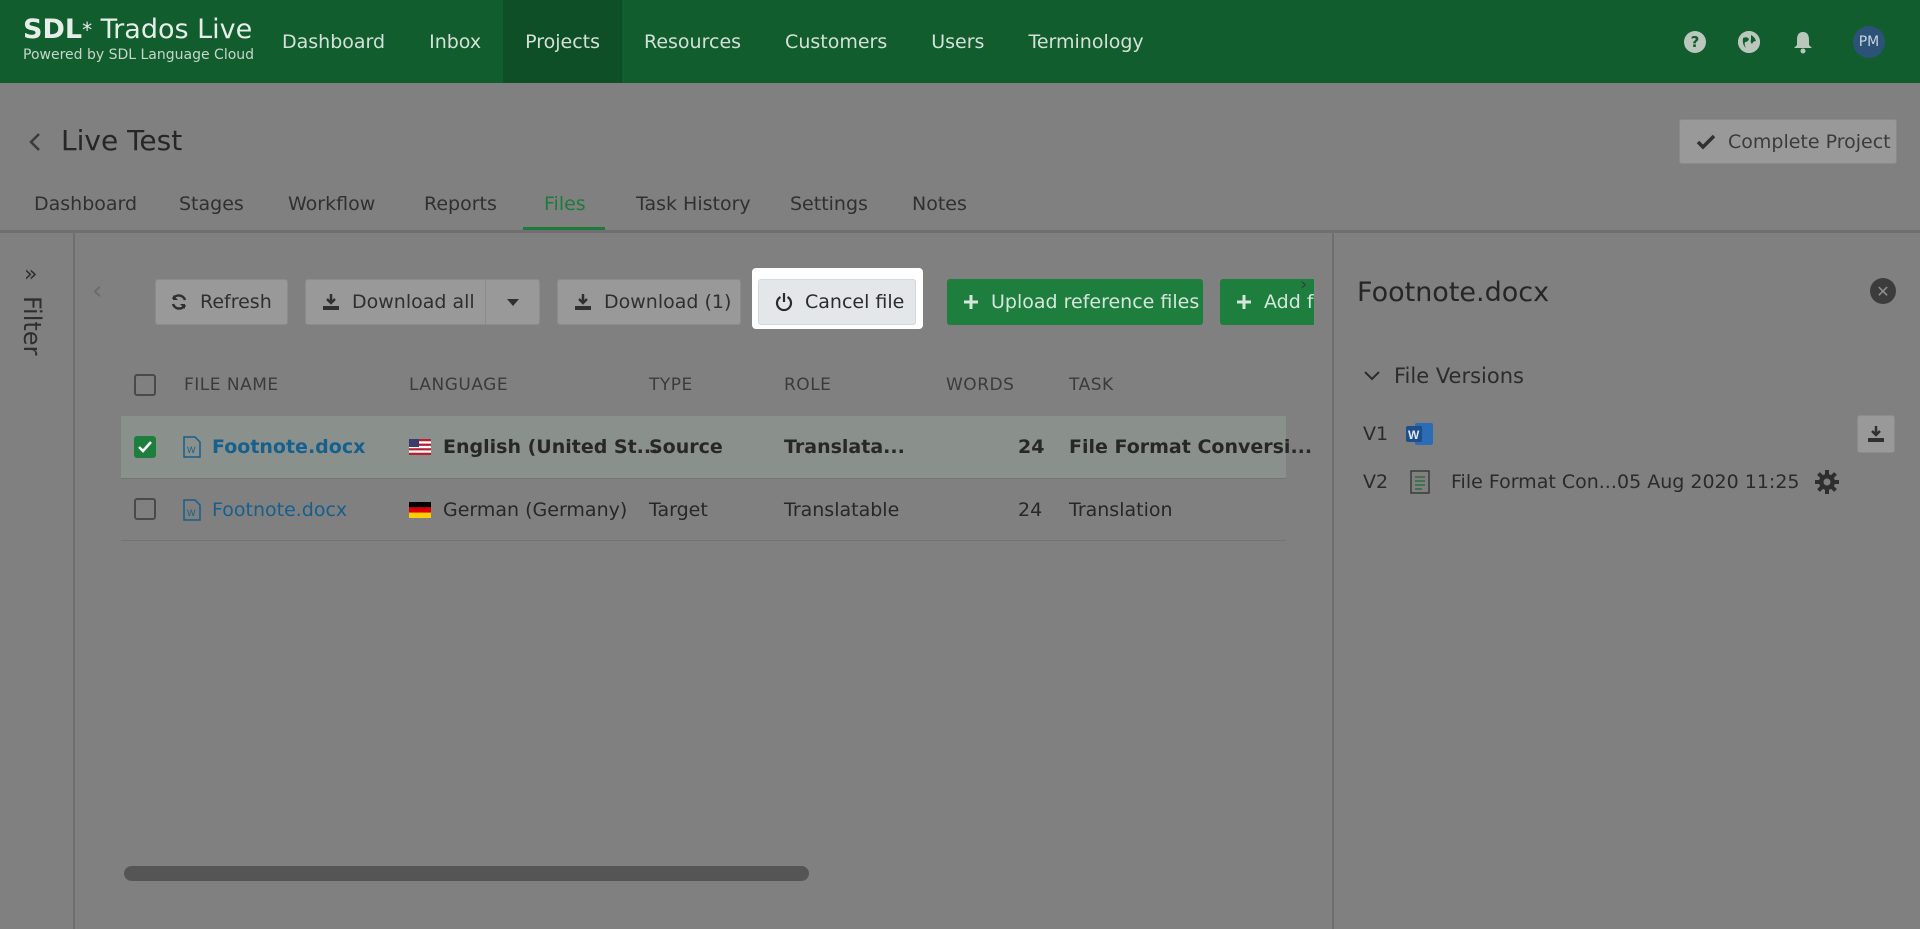  Describe the element at coordinates (420, 510) in the screenshot. I see `de-flag-icon` at that location.